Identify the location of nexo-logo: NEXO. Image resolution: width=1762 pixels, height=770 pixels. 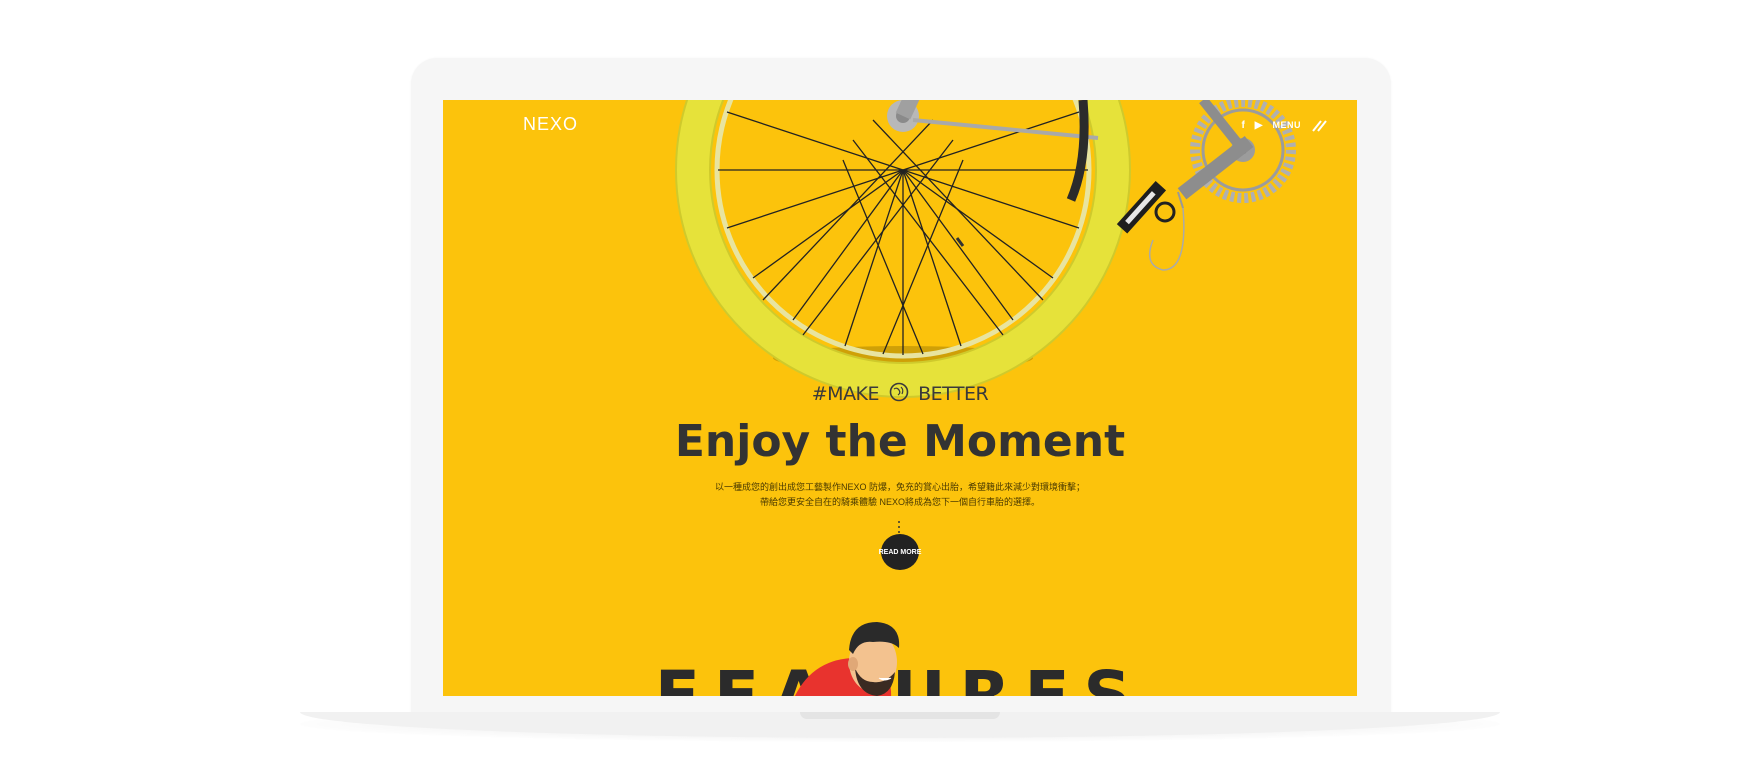
(550, 124).